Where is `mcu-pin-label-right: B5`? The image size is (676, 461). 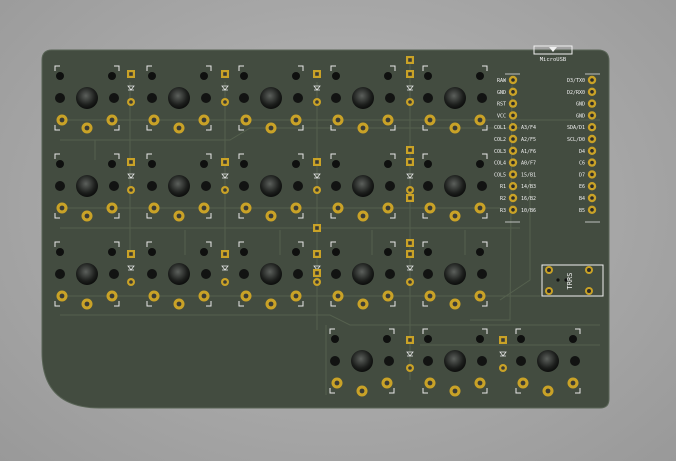
mcu-pin-label-right: B5 is located at coordinates (582, 211).